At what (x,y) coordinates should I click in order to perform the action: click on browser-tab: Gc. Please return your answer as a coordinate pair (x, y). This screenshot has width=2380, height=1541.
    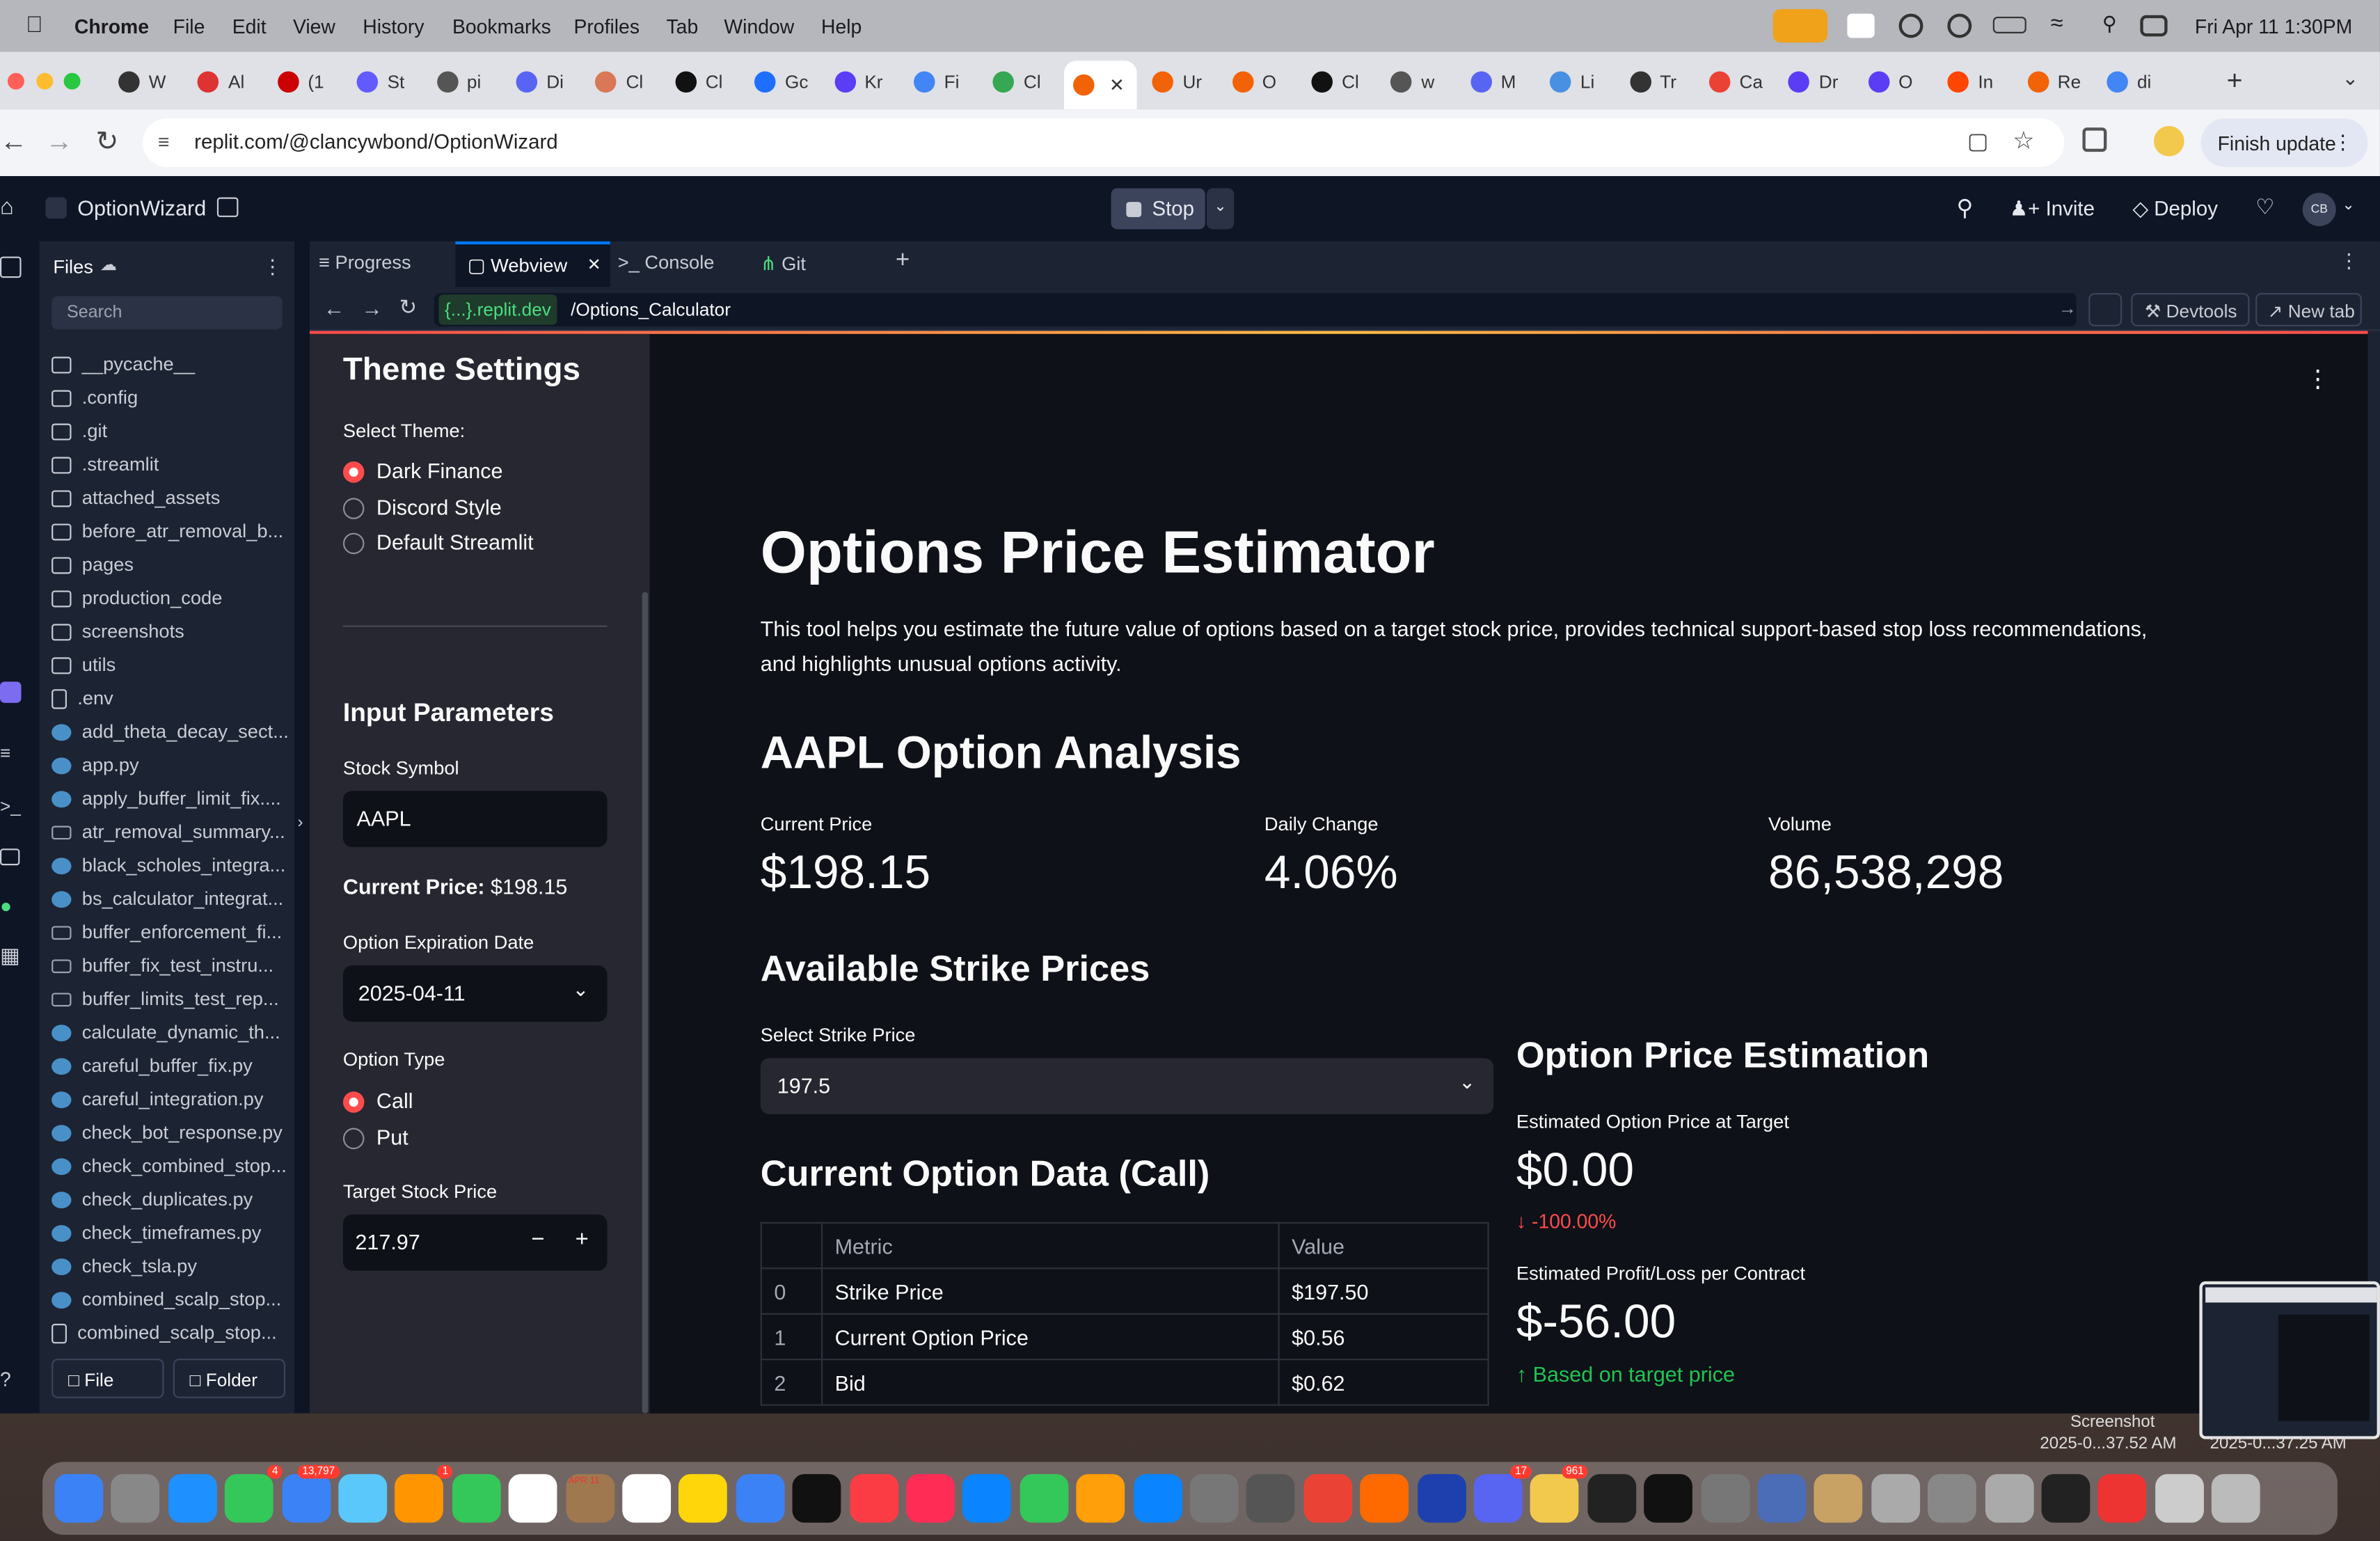
    Looking at the image, I should click on (782, 82).